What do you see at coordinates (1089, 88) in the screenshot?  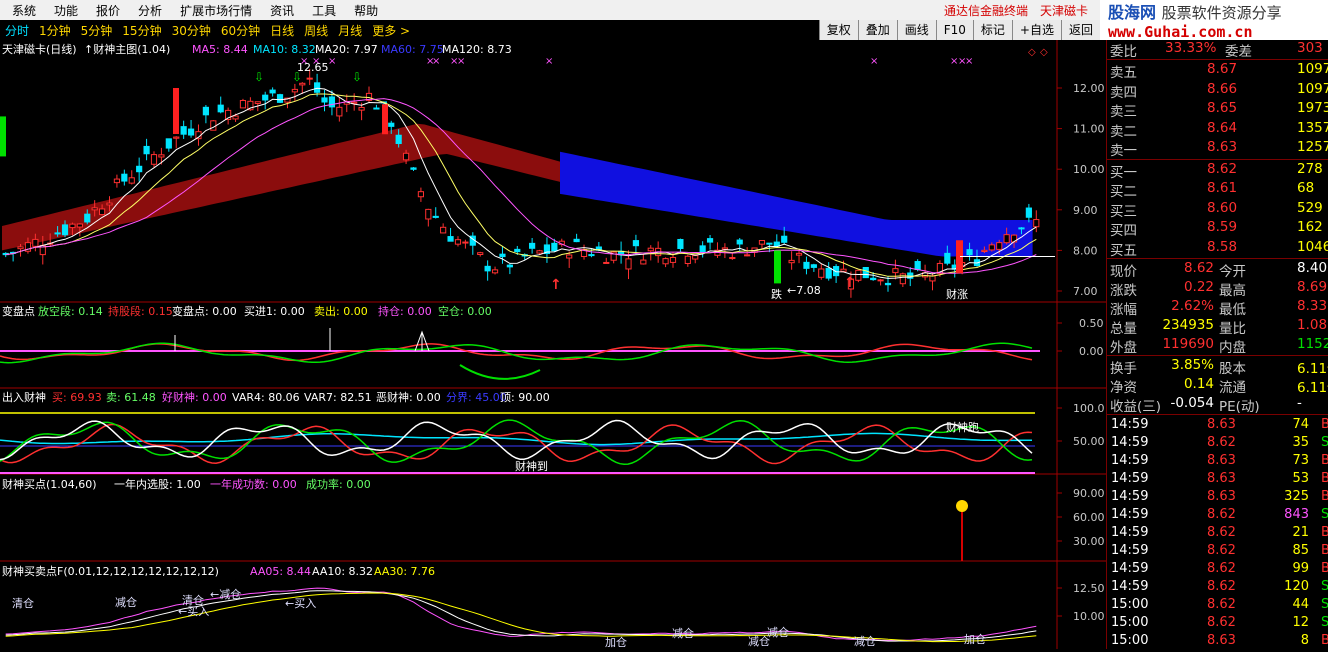 I see `y-tick-label: 12.00` at bounding box center [1089, 88].